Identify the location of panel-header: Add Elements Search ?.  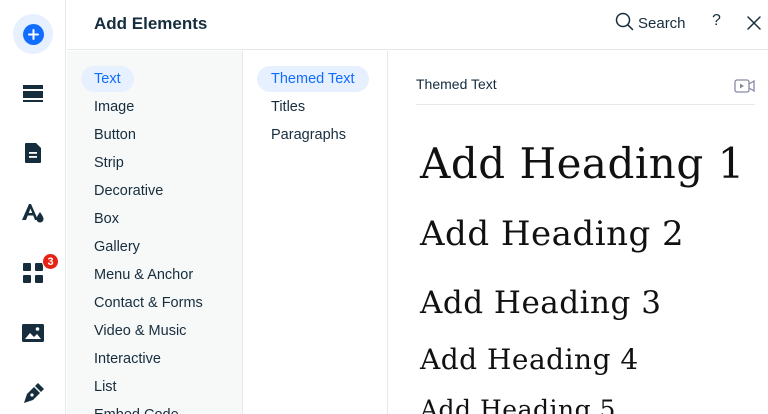
(417, 25).